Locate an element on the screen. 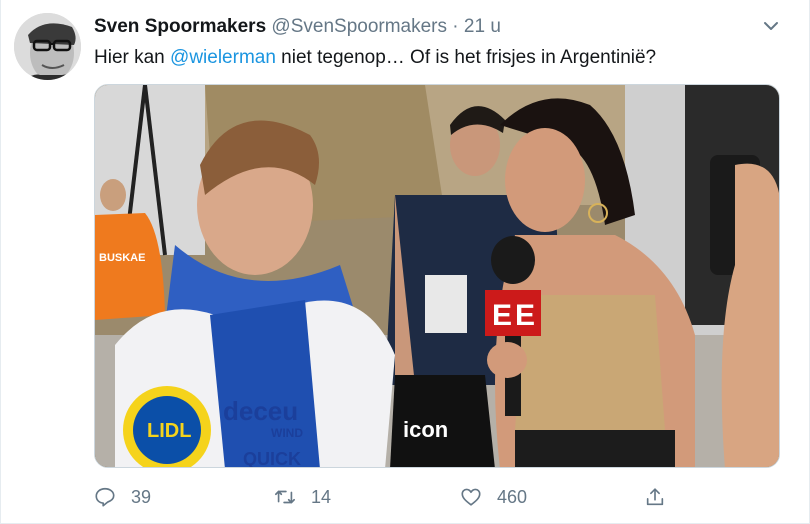 The width and height of the screenshot is (810, 524). rider-jersey-text: BUSKAE is located at coordinates (122, 258).